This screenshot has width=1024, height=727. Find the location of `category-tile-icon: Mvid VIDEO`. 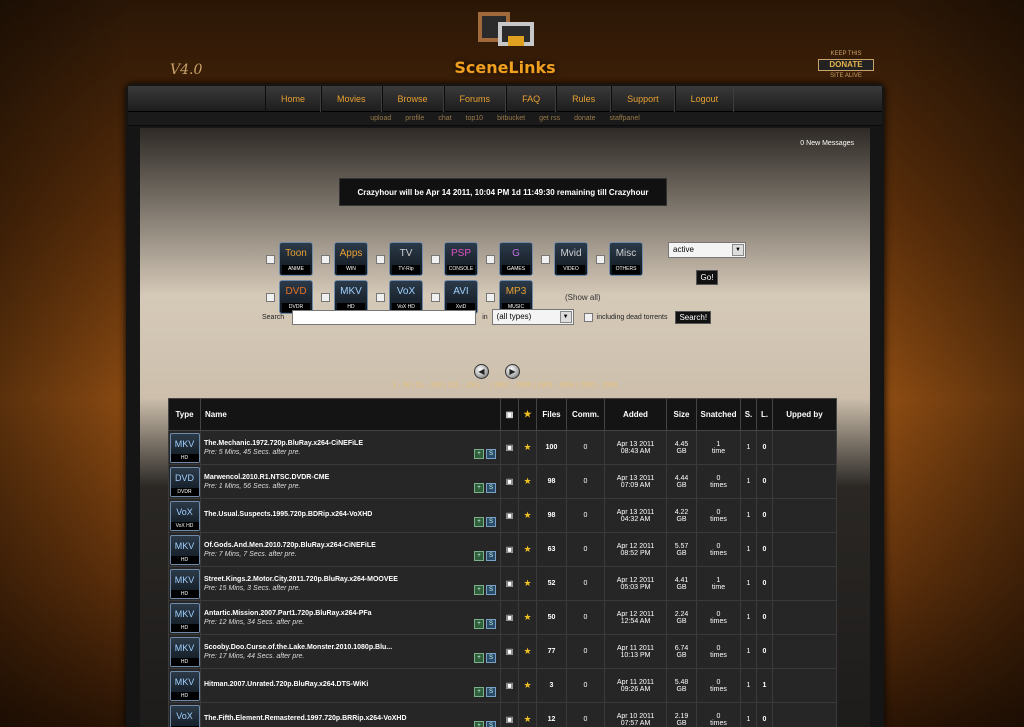

category-tile-icon: Mvid VIDEO is located at coordinates (571, 259).